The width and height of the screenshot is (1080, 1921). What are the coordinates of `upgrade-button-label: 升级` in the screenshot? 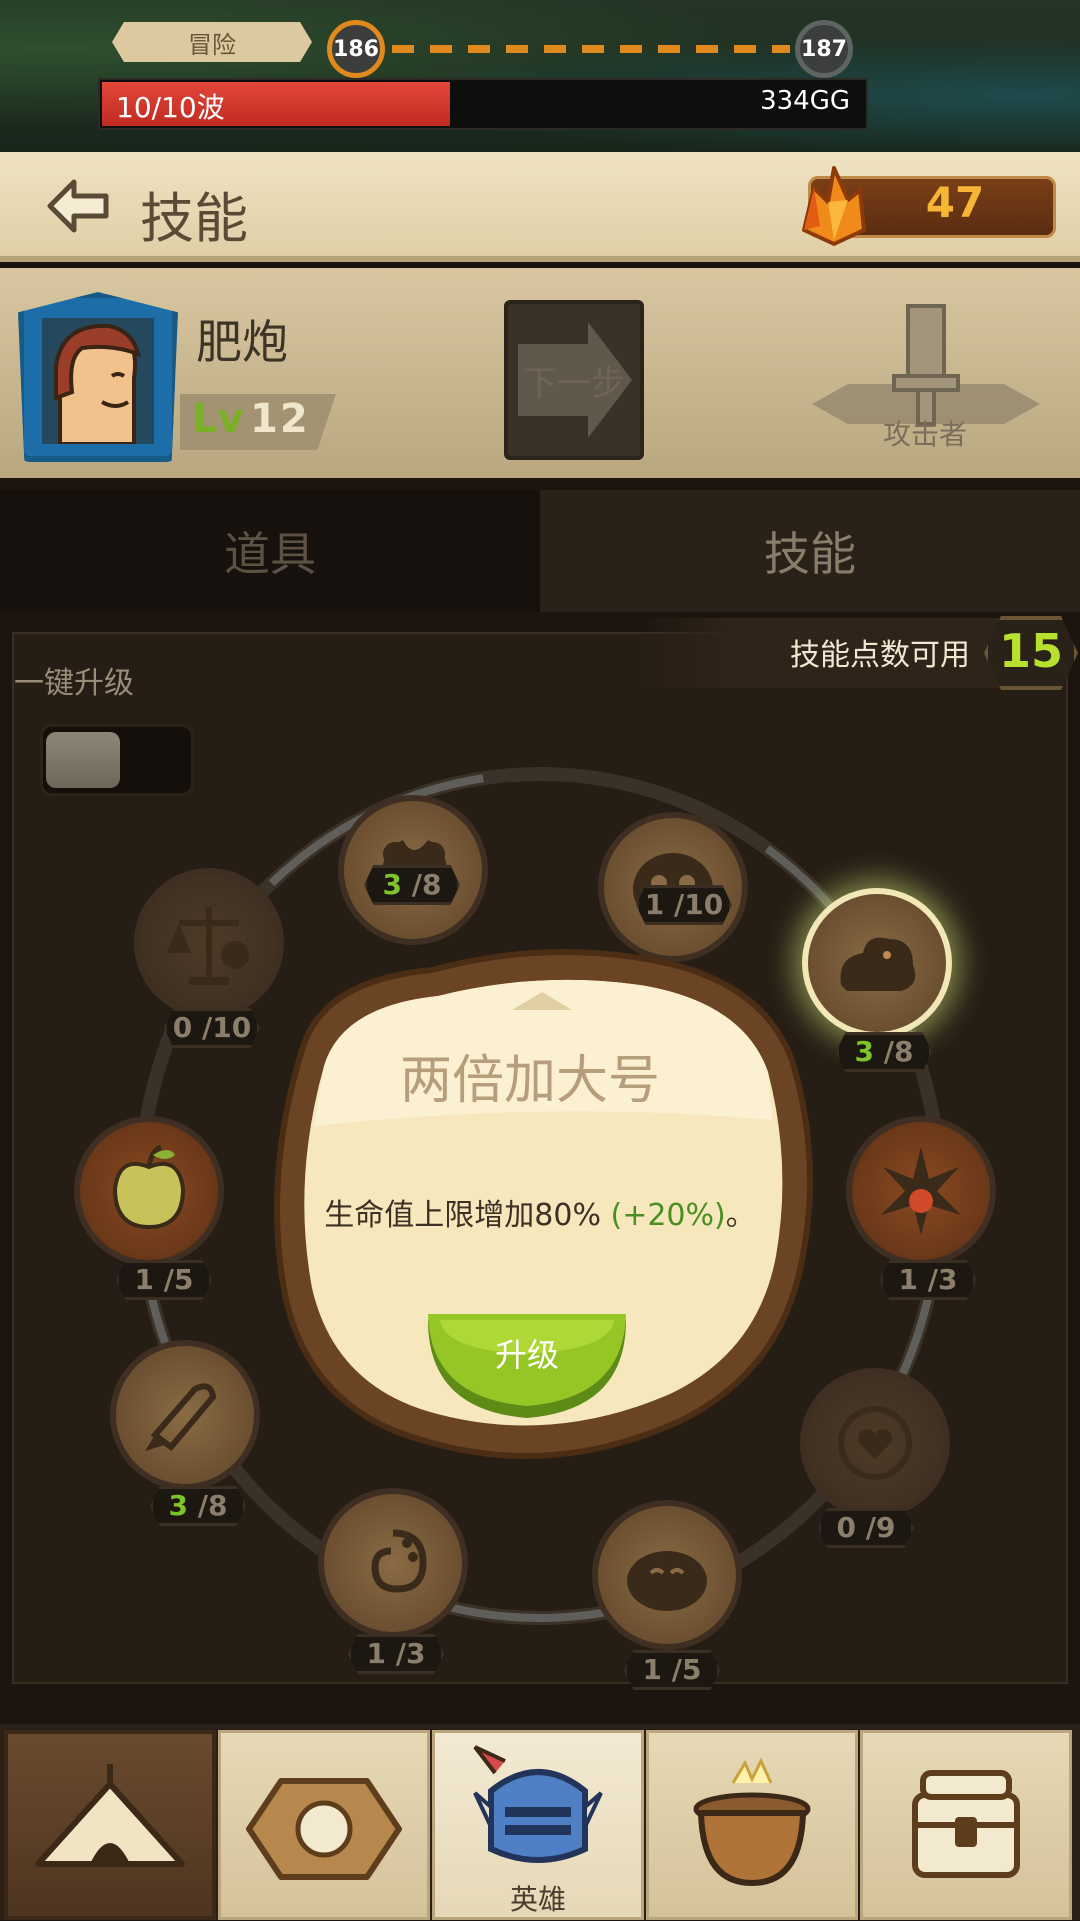 It's located at (526, 1355).